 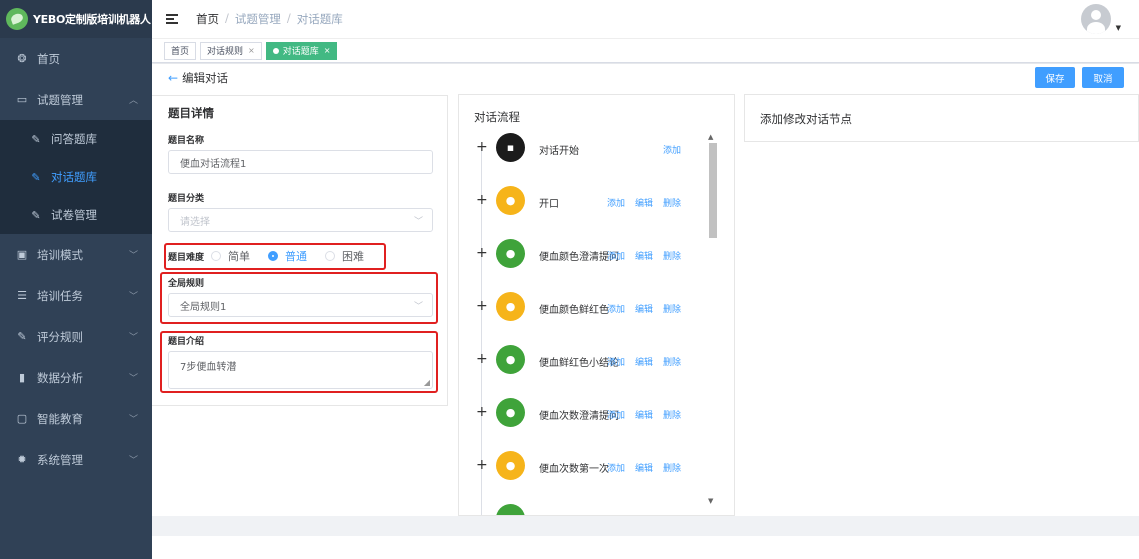 What do you see at coordinates (510, 147) in the screenshot?
I see `chat-icon: ▪` at bounding box center [510, 147].